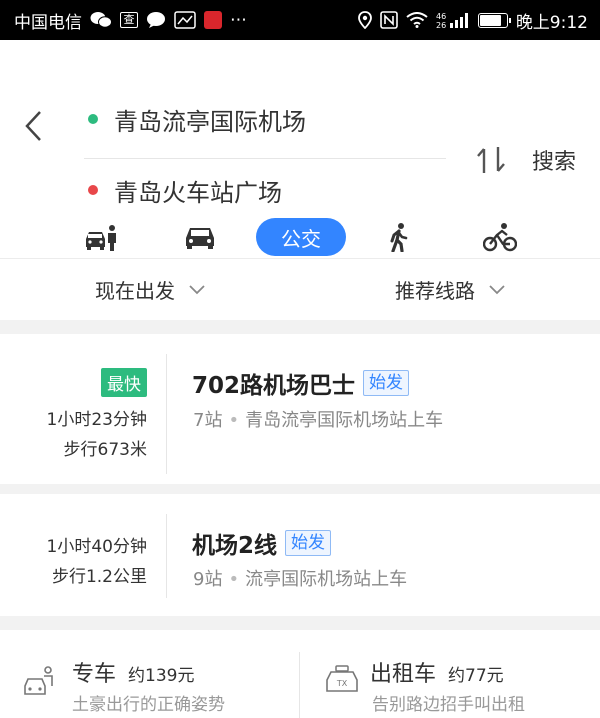 The image size is (600, 718). Describe the element at coordinates (156, 20) in the screenshot. I see `message-icon` at that location.